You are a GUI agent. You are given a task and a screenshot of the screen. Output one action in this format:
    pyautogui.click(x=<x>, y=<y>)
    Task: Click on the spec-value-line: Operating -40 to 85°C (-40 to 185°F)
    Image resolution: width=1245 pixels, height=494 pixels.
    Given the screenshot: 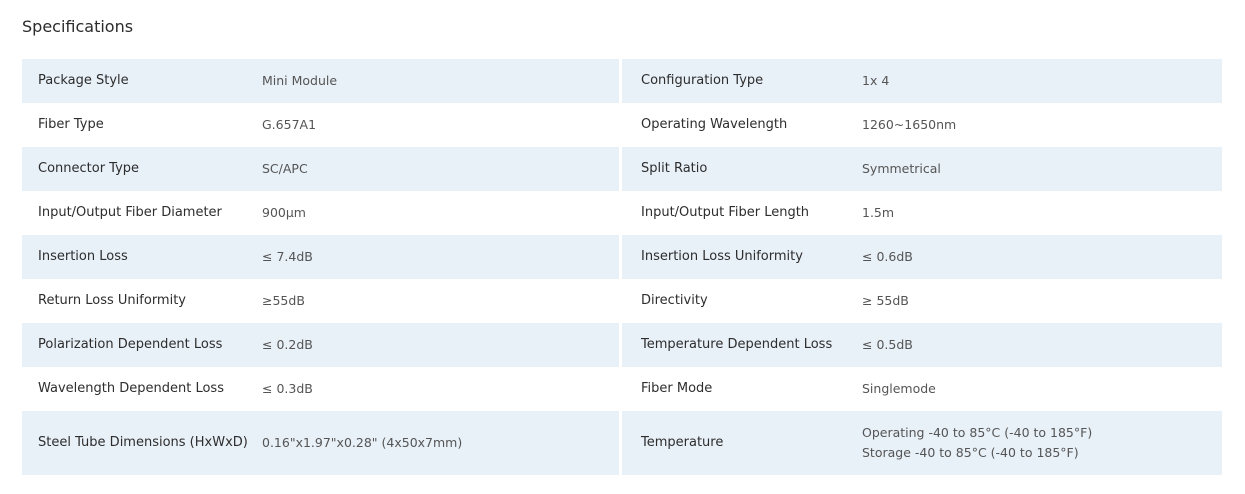 What is the action you would take?
    pyautogui.click(x=977, y=432)
    